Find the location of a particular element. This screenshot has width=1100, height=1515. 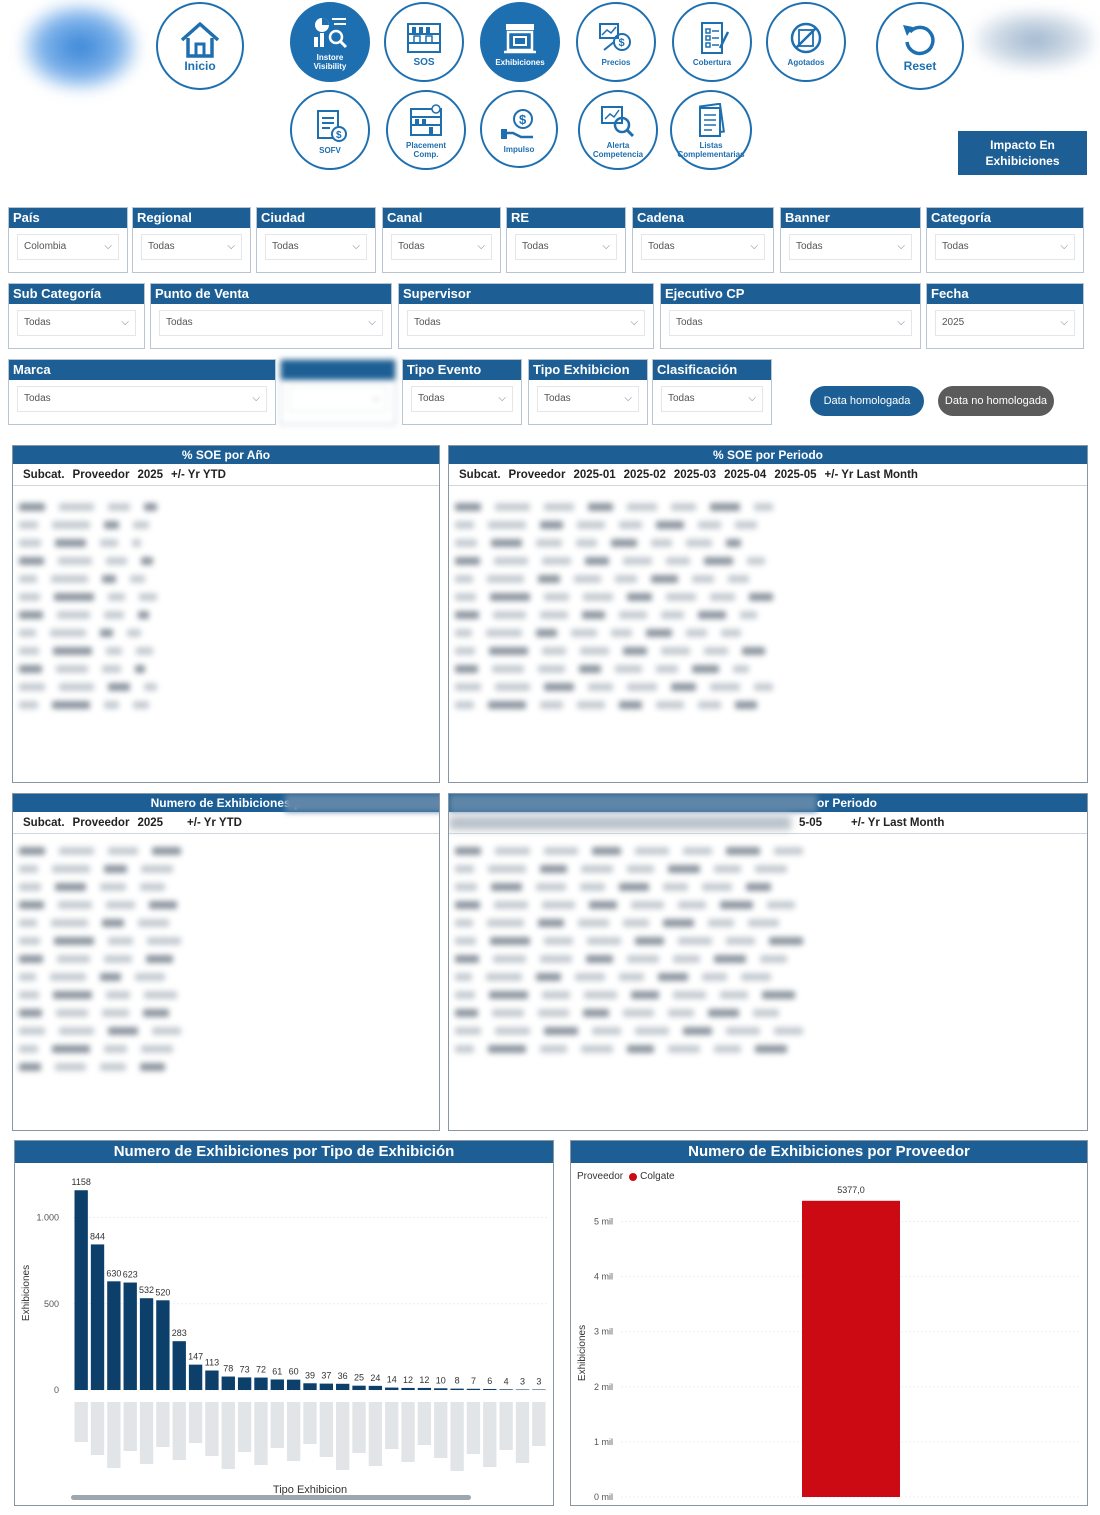

filter-banner: Banner Todas ⌵ is located at coordinates (850, 240).